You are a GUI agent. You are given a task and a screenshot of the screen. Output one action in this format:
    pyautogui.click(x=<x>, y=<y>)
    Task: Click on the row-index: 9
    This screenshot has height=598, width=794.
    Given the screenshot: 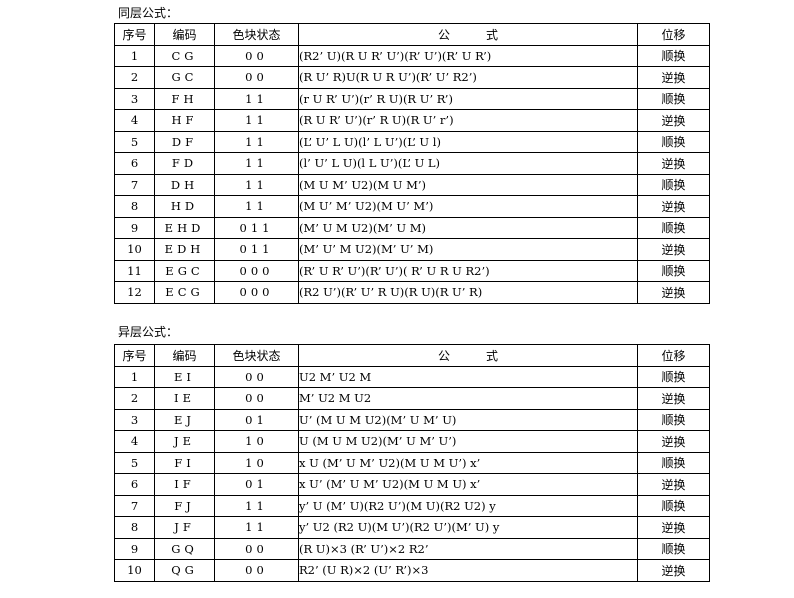 What is the action you would take?
    pyautogui.click(x=134, y=227)
    